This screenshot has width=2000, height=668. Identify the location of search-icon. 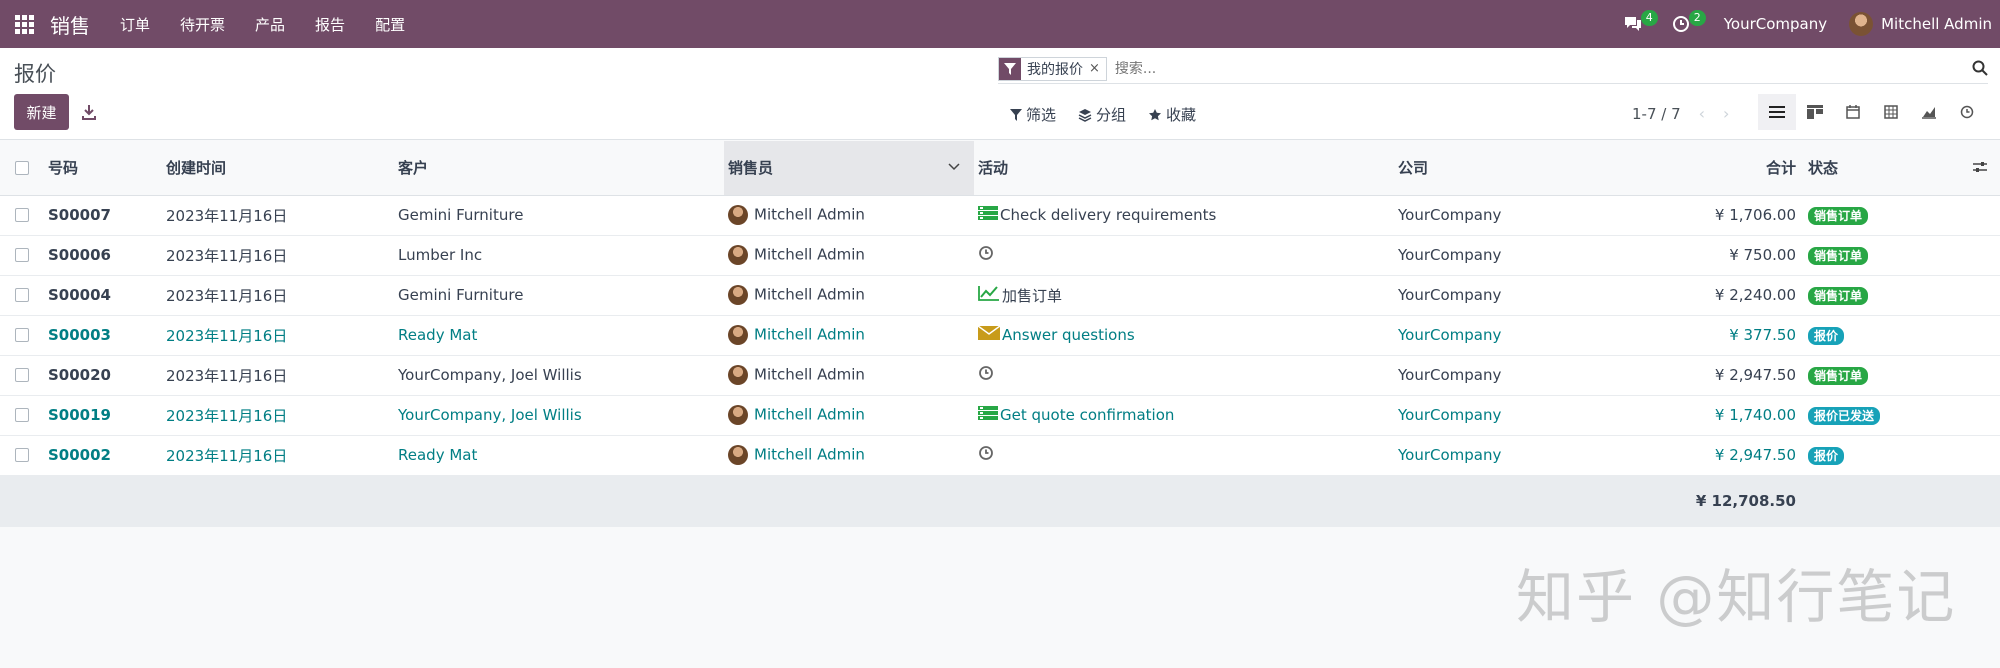
(1980, 68).